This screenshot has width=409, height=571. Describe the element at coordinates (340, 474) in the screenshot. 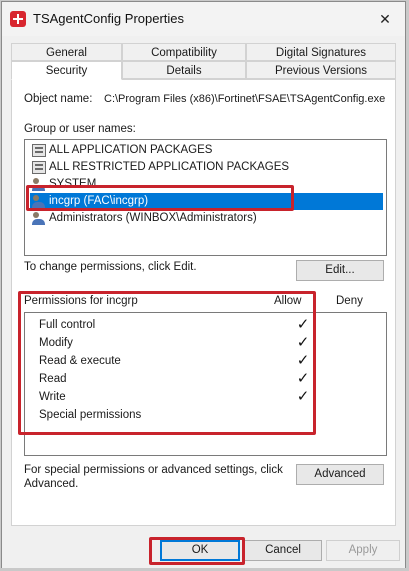

I see `advanced-button: Advanced` at that location.